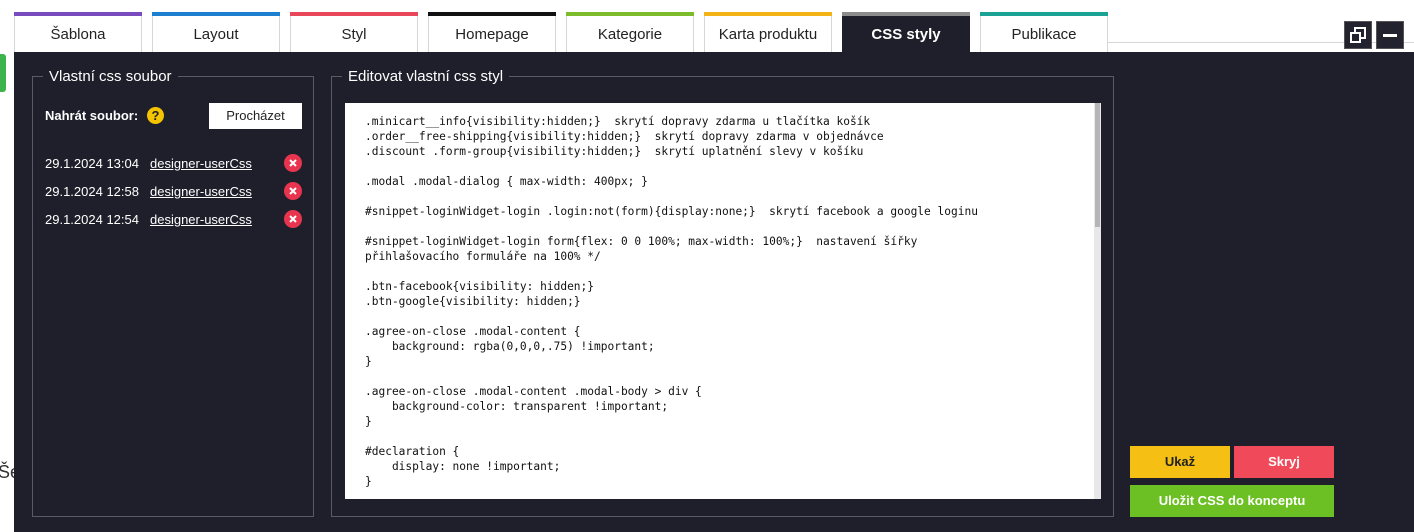 Image resolution: width=1414 pixels, height=532 pixels. What do you see at coordinates (10, 292) in the screenshot?
I see `background-page-strip: Še` at bounding box center [10, 292].